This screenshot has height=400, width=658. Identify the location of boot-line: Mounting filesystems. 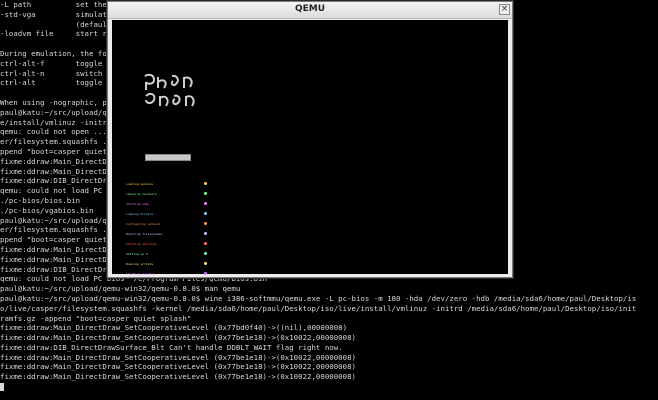
(144, 234).